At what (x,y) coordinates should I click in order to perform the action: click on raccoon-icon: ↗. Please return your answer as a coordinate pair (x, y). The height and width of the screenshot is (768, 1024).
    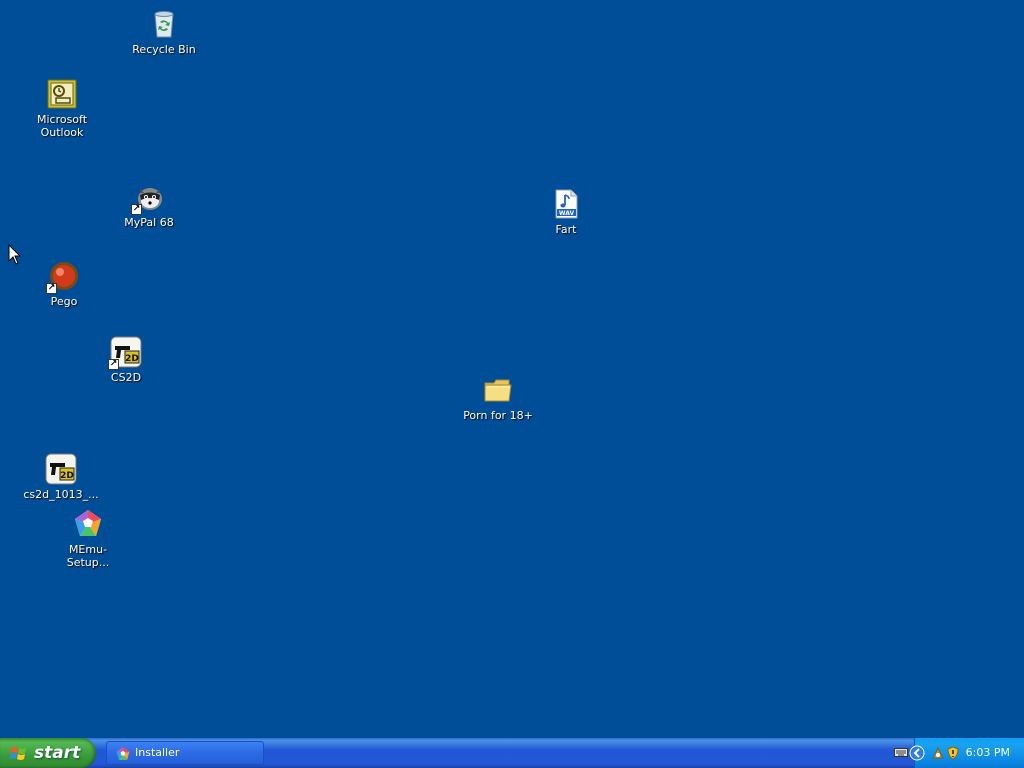
    Looking at the image, I should click on (148, 198).